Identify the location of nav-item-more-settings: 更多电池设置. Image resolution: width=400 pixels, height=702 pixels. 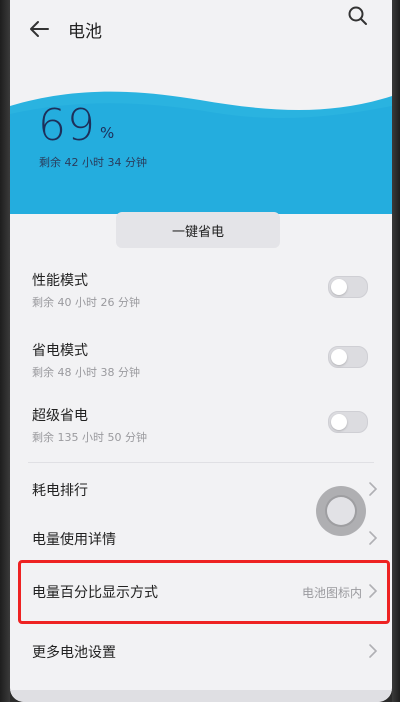
(201, 652).